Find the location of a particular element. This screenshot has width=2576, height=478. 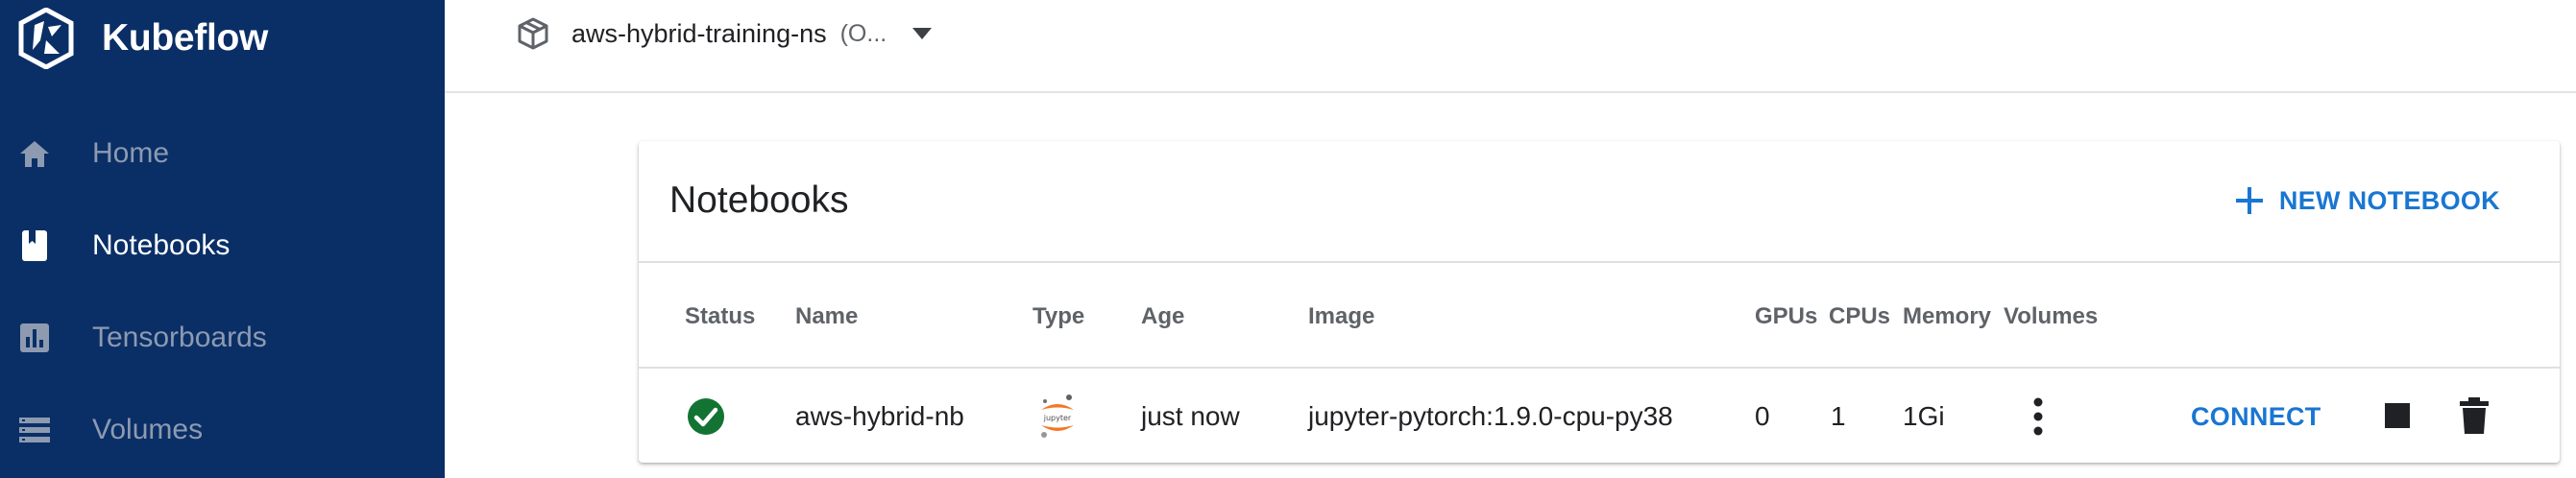

connect-button: CONNECT is located at coordinates (2256, 416).